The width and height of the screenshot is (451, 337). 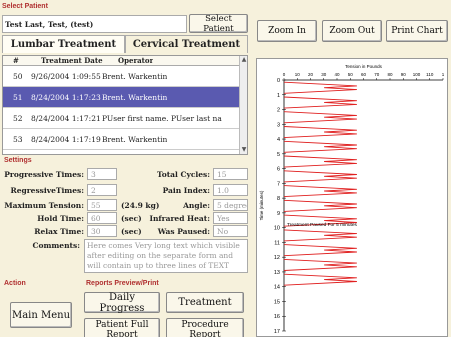 What do you see at coordinates (417, 31) in the screenshot?
I see `print-chart-button: Print Chart` at bounding box center [417, 31].